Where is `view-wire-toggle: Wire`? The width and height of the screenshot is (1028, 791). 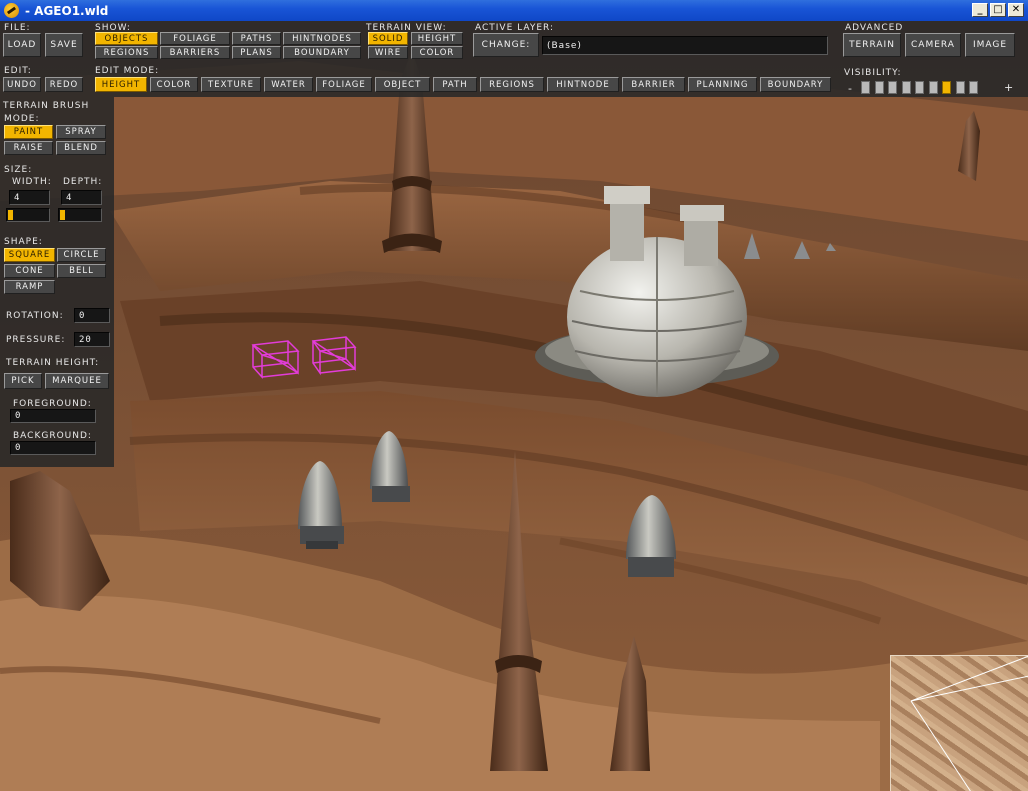
view-wire-toggle: Wire is located at coordinates (388, 52).